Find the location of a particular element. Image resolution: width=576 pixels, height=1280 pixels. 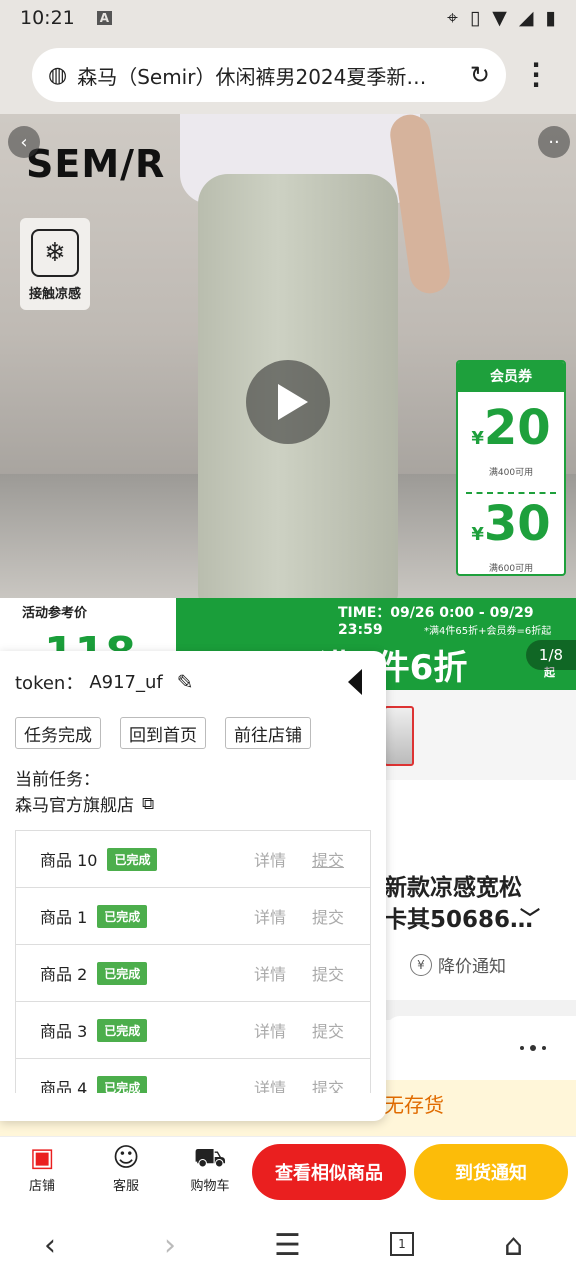

forward-nav-icon: › is located at coordinates (170, 1245).